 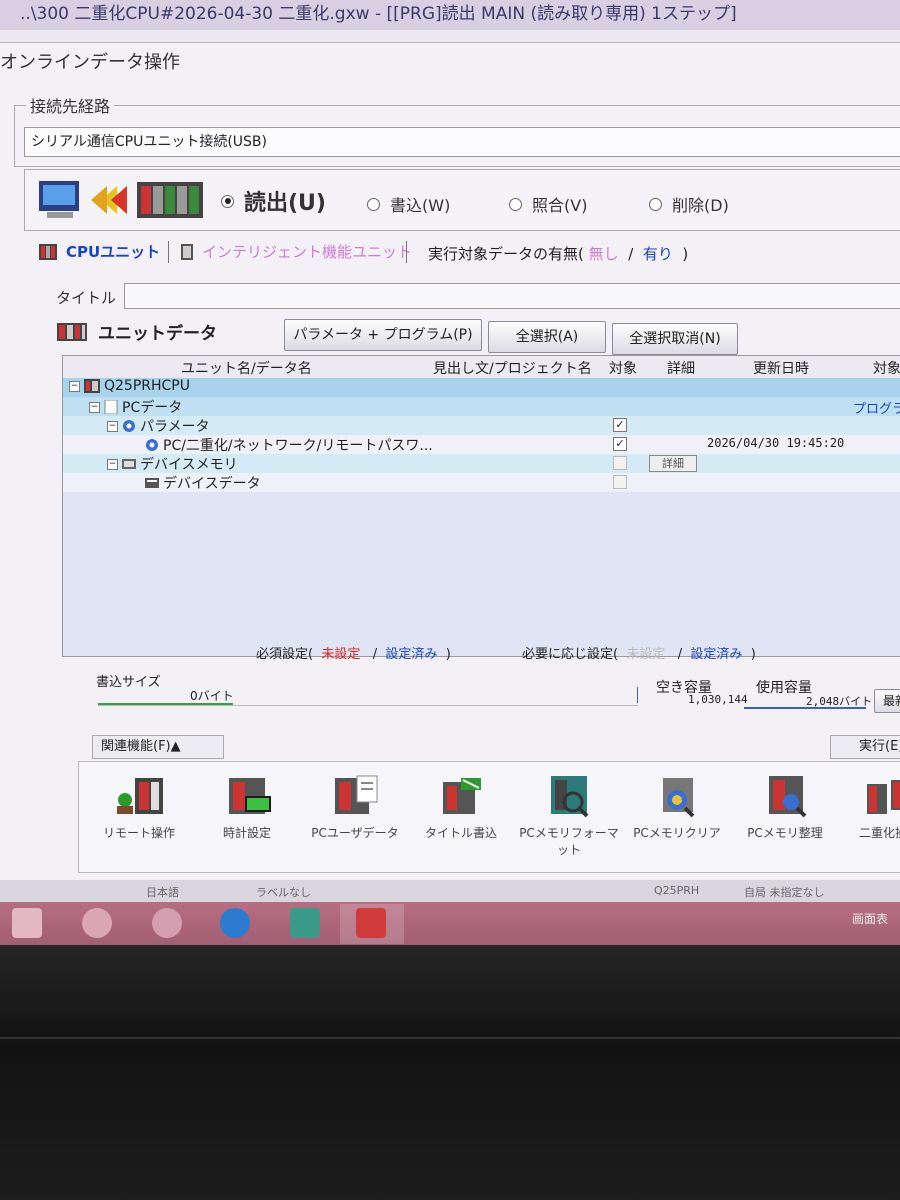 I want to click on tree-row: − PCデータ プログラム, so click(x=481, y=416).